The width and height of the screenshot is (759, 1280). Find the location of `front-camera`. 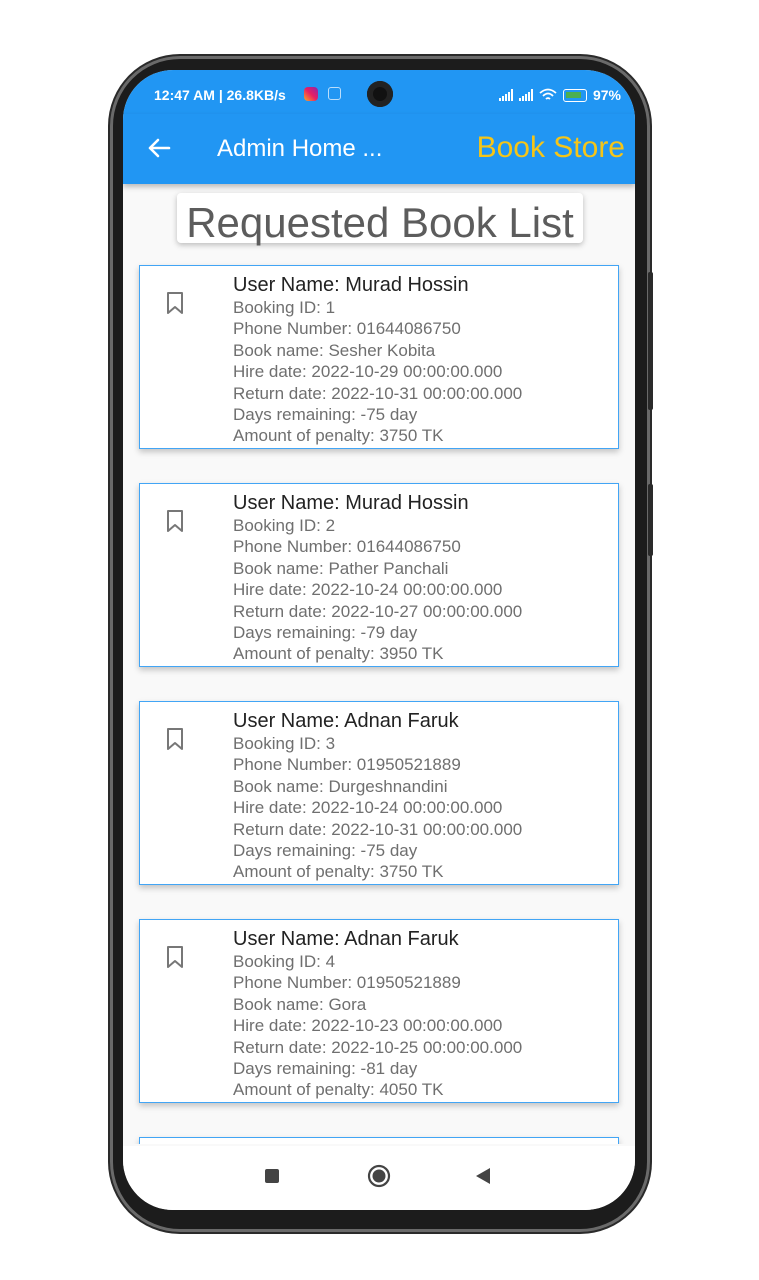

front-camera is located at coordinates (380, 94).